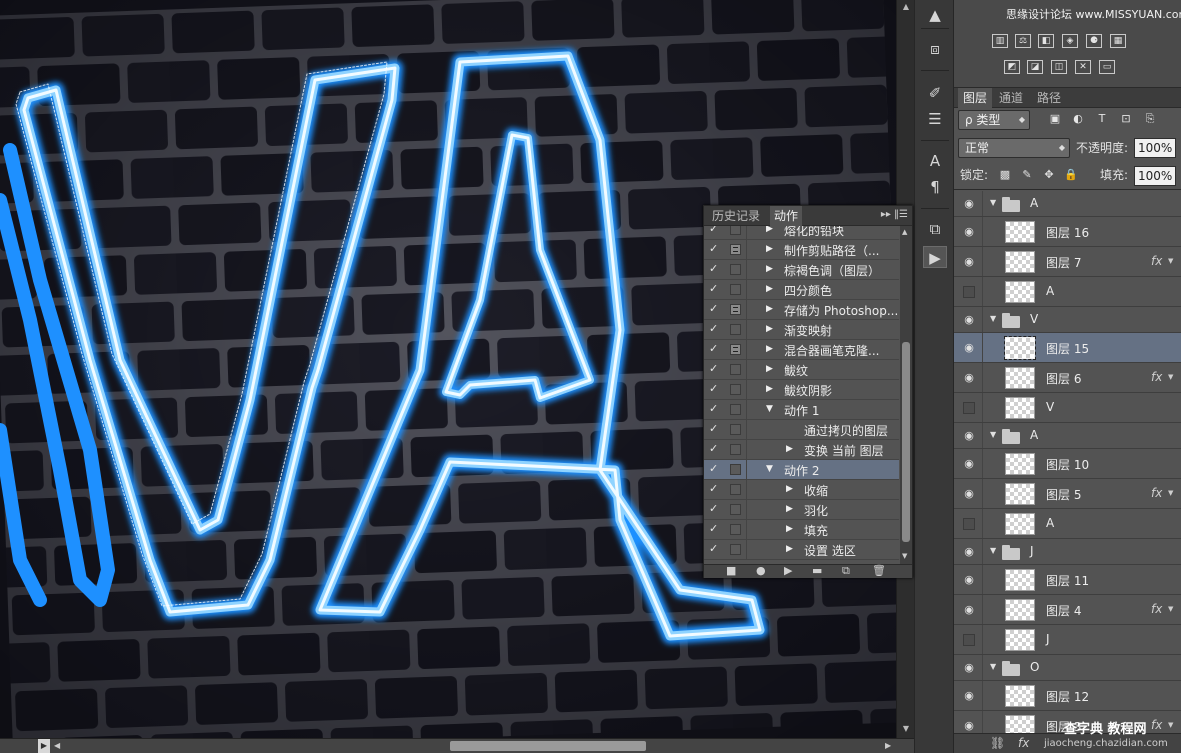 This screenshot has width=1181, height=753. I want to click on selective-color-icon: ✕, so click(1083, 67).